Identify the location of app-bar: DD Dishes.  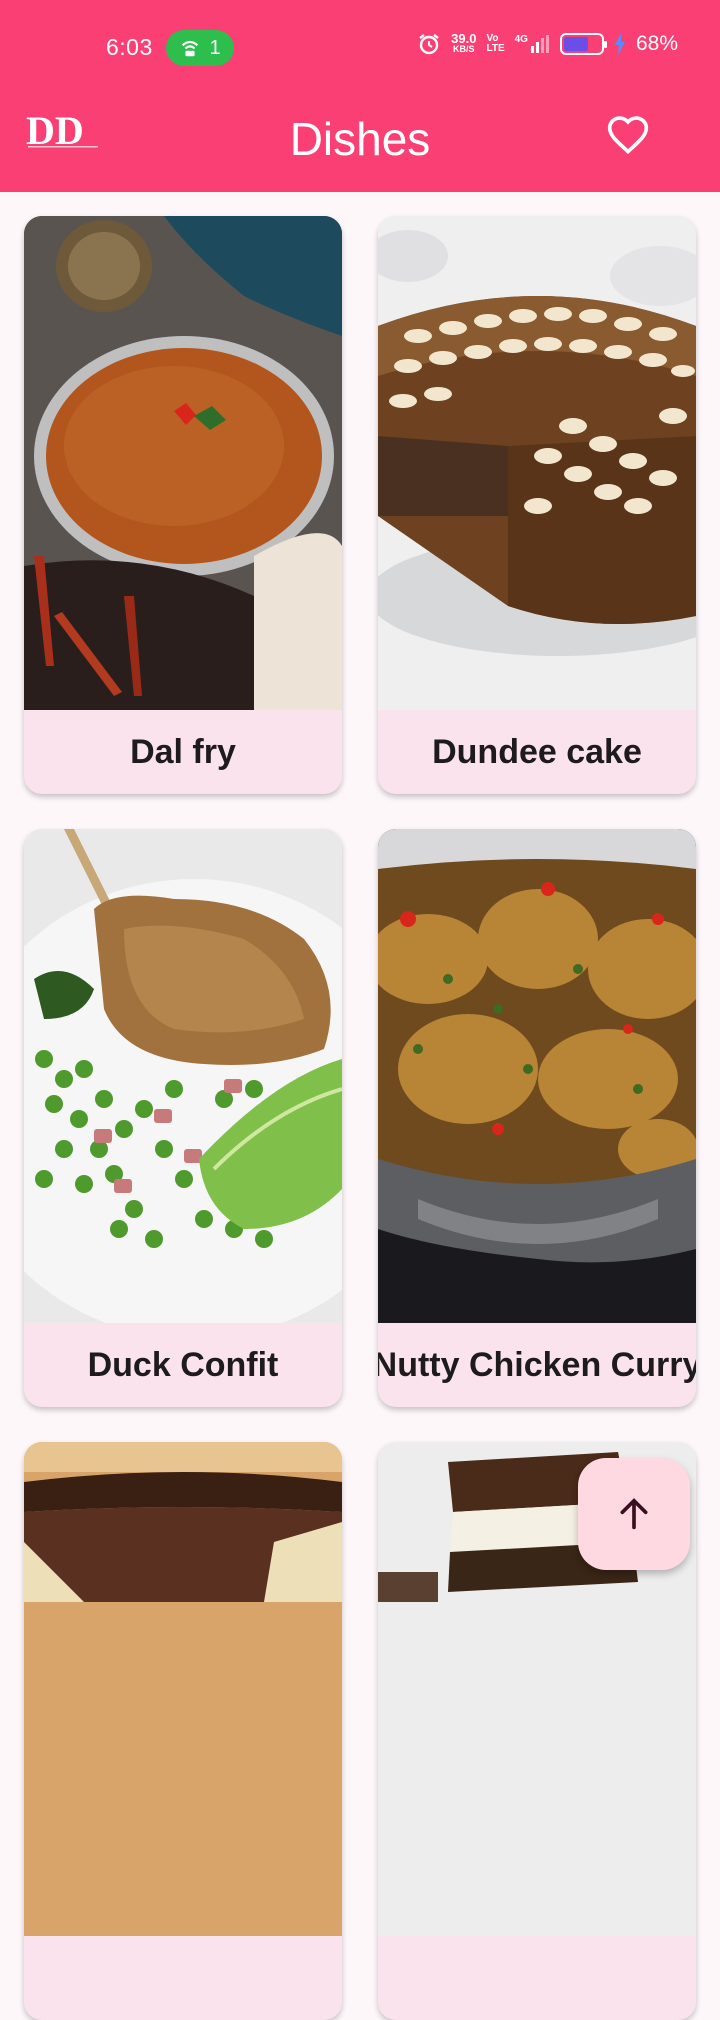
(360, 144).